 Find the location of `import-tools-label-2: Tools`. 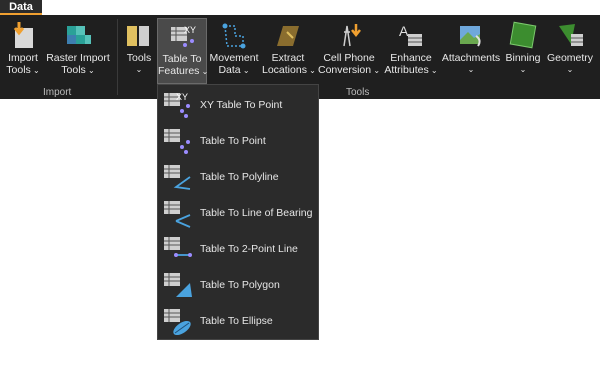

import-tools-label-2: Tools is located at coordinates (18, 70).